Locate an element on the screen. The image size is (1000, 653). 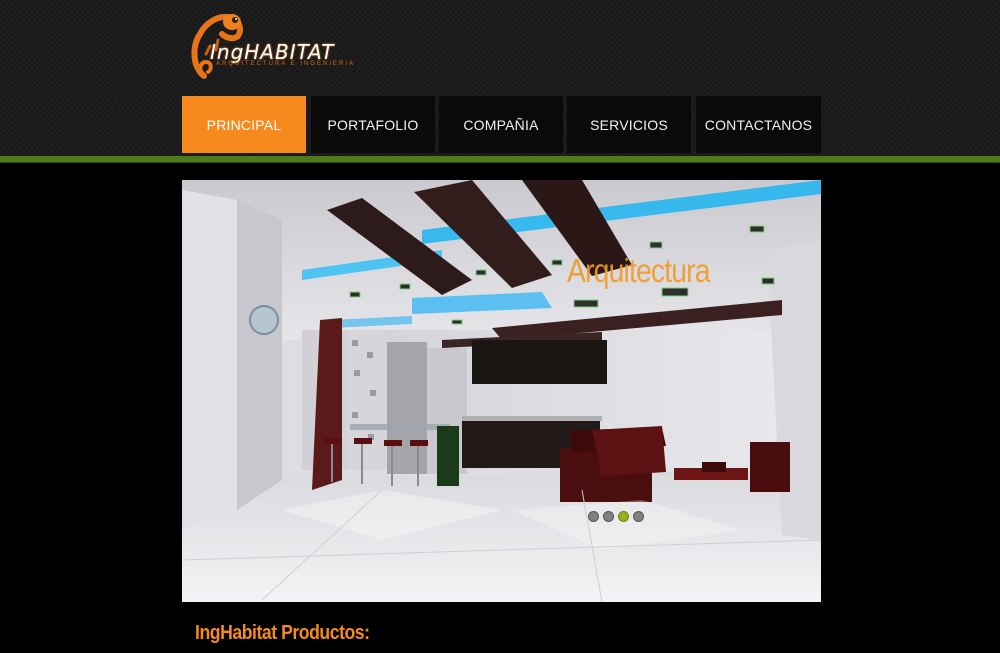
products-title: IngHabitat Productos: is located at coordinates (282, 633).